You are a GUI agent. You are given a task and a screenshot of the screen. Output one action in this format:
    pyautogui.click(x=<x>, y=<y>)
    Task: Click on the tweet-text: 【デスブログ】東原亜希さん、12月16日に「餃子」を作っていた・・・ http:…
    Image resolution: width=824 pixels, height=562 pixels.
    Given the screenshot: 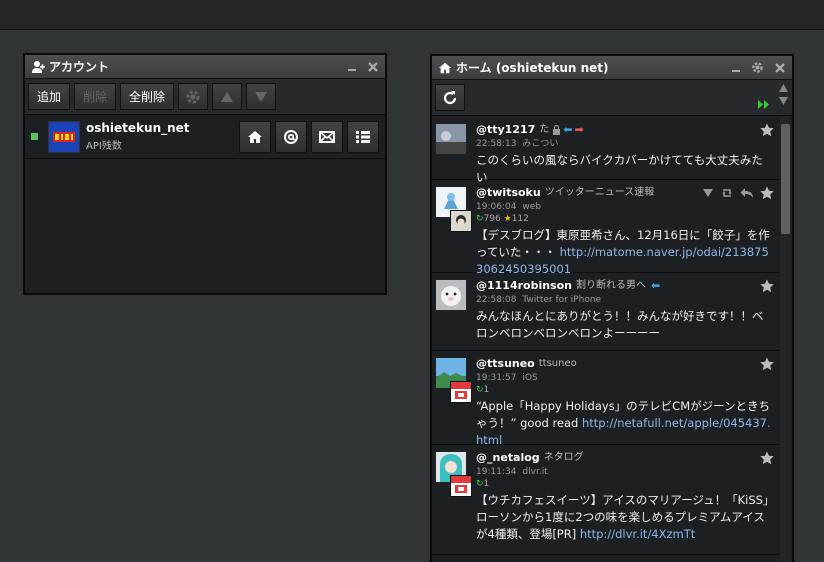 What is the action you would take?
    pyautogui.click(x=623, y=252)
    